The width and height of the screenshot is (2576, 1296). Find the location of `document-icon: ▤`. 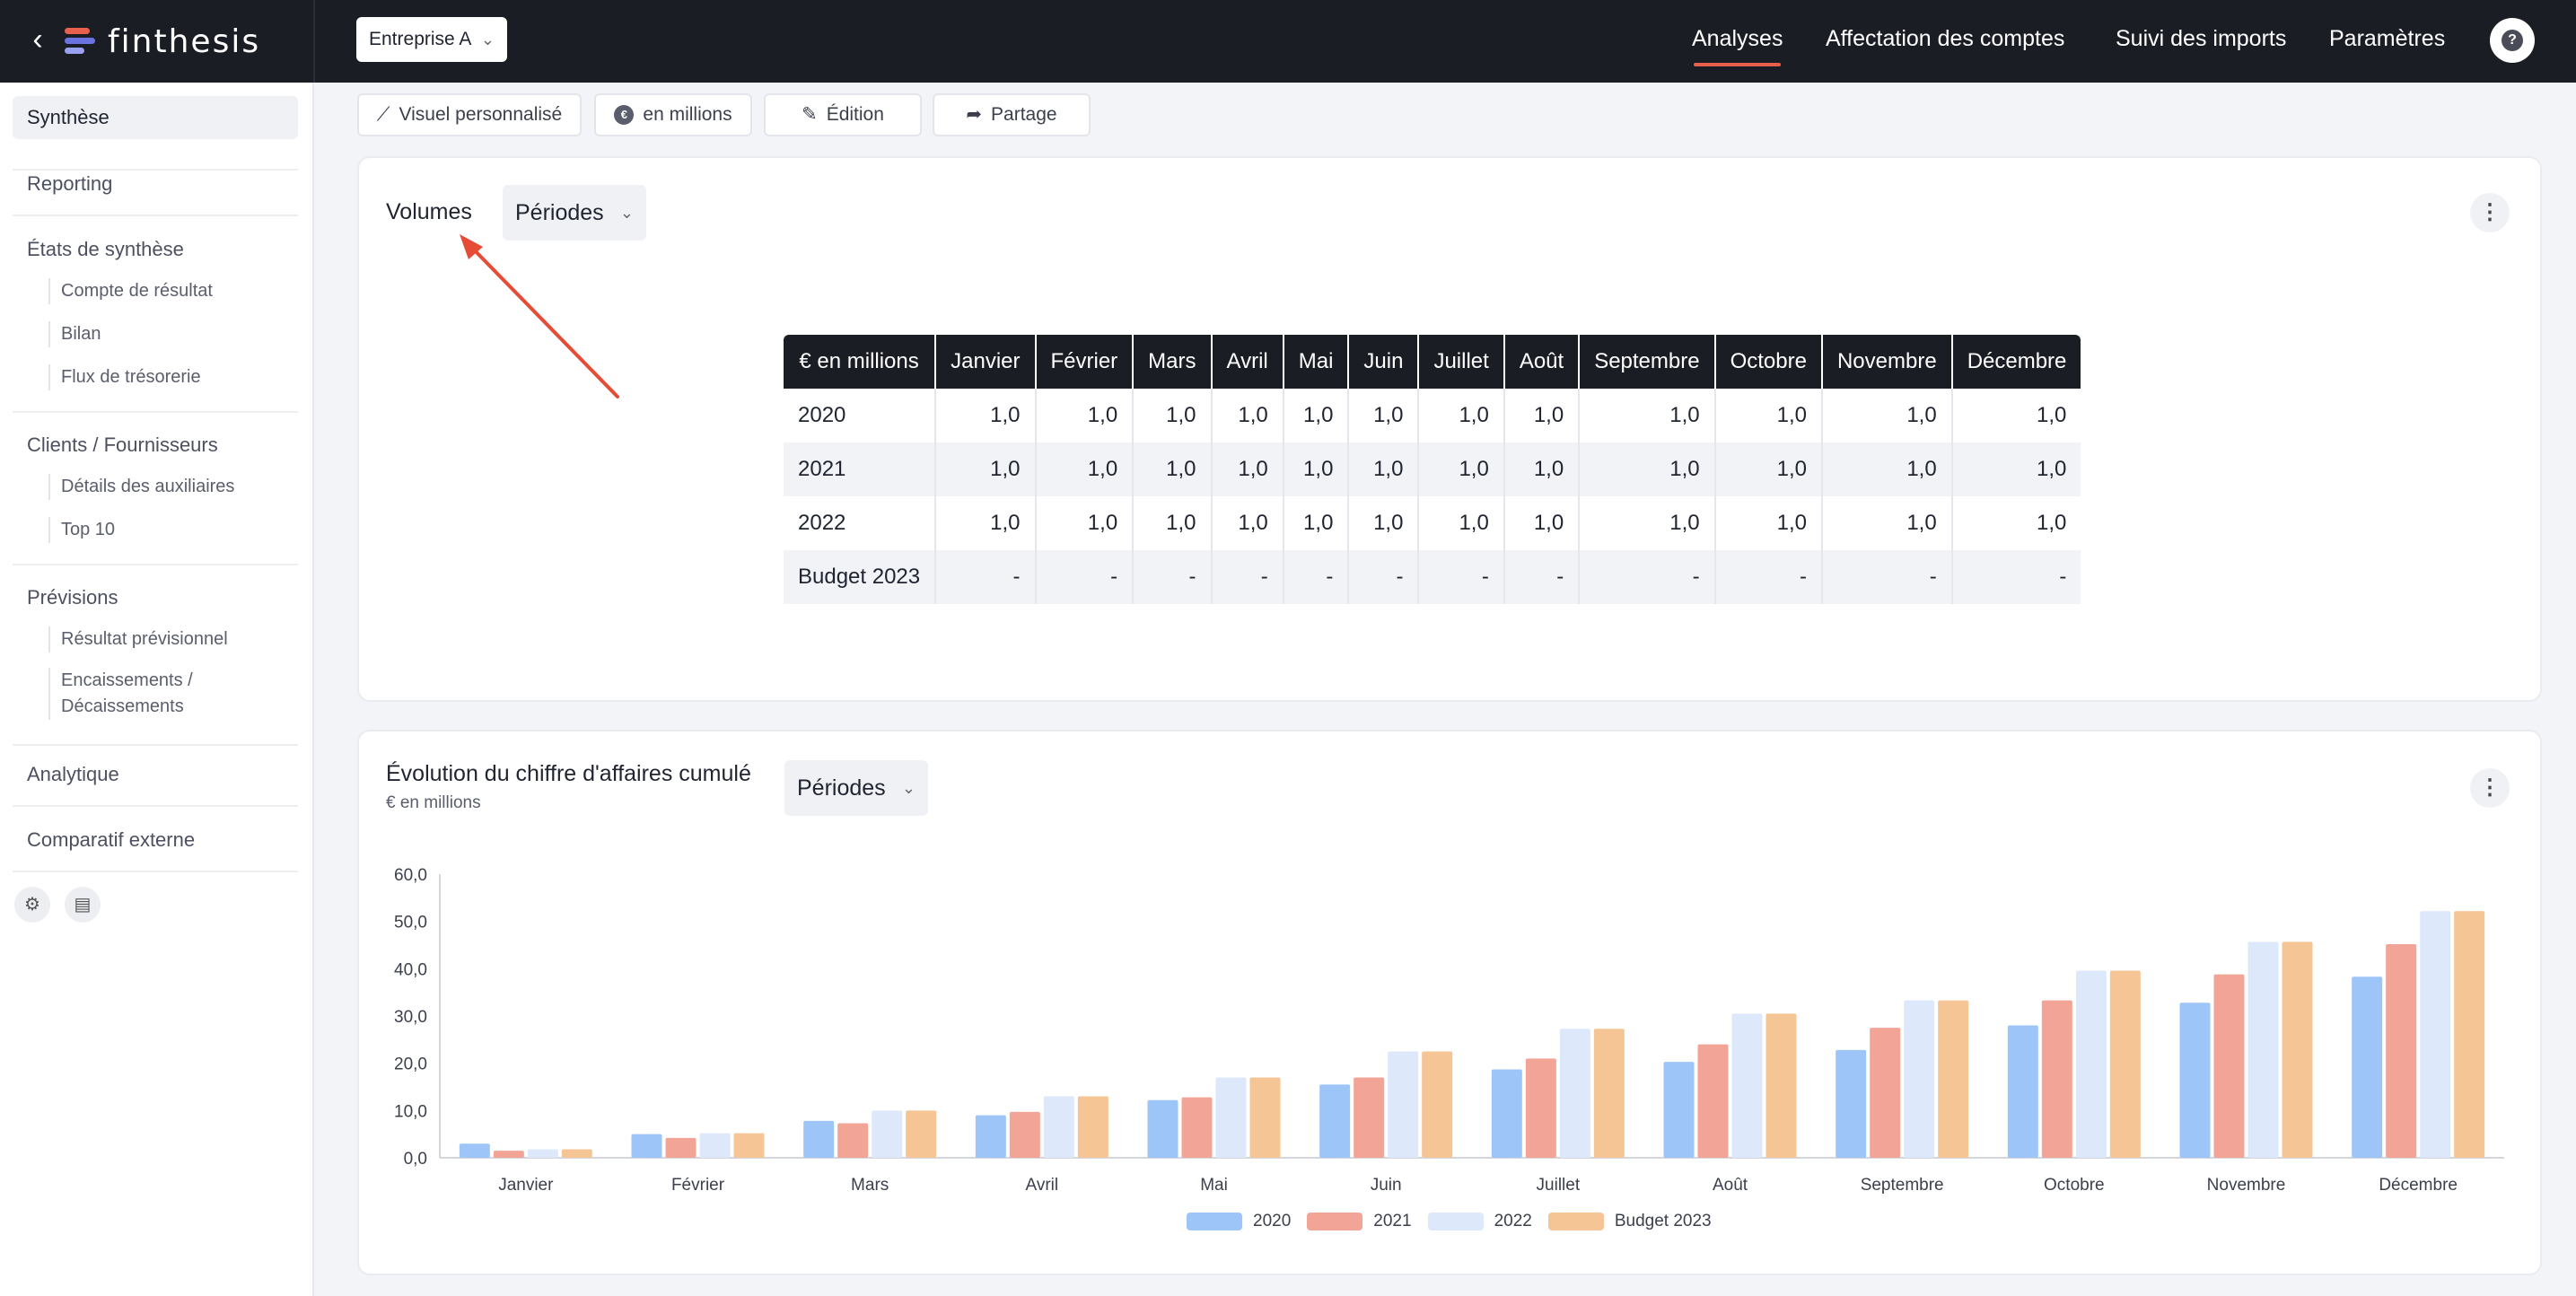

document-icon: ▤ is located at coordinates (83, 905).